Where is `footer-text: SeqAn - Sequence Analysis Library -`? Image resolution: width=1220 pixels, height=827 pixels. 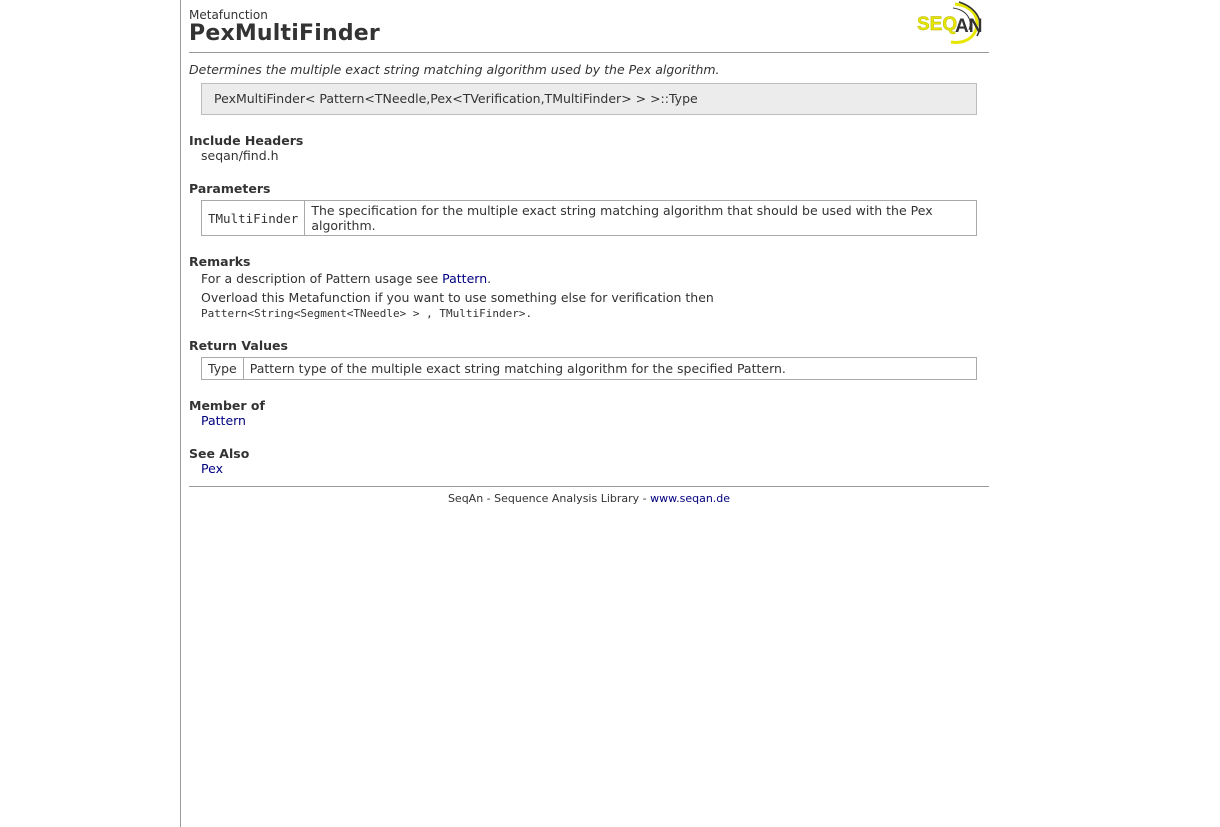 footer-text: SeqAn - Sequence Analysis Library - is located at coordinates (549, 498).